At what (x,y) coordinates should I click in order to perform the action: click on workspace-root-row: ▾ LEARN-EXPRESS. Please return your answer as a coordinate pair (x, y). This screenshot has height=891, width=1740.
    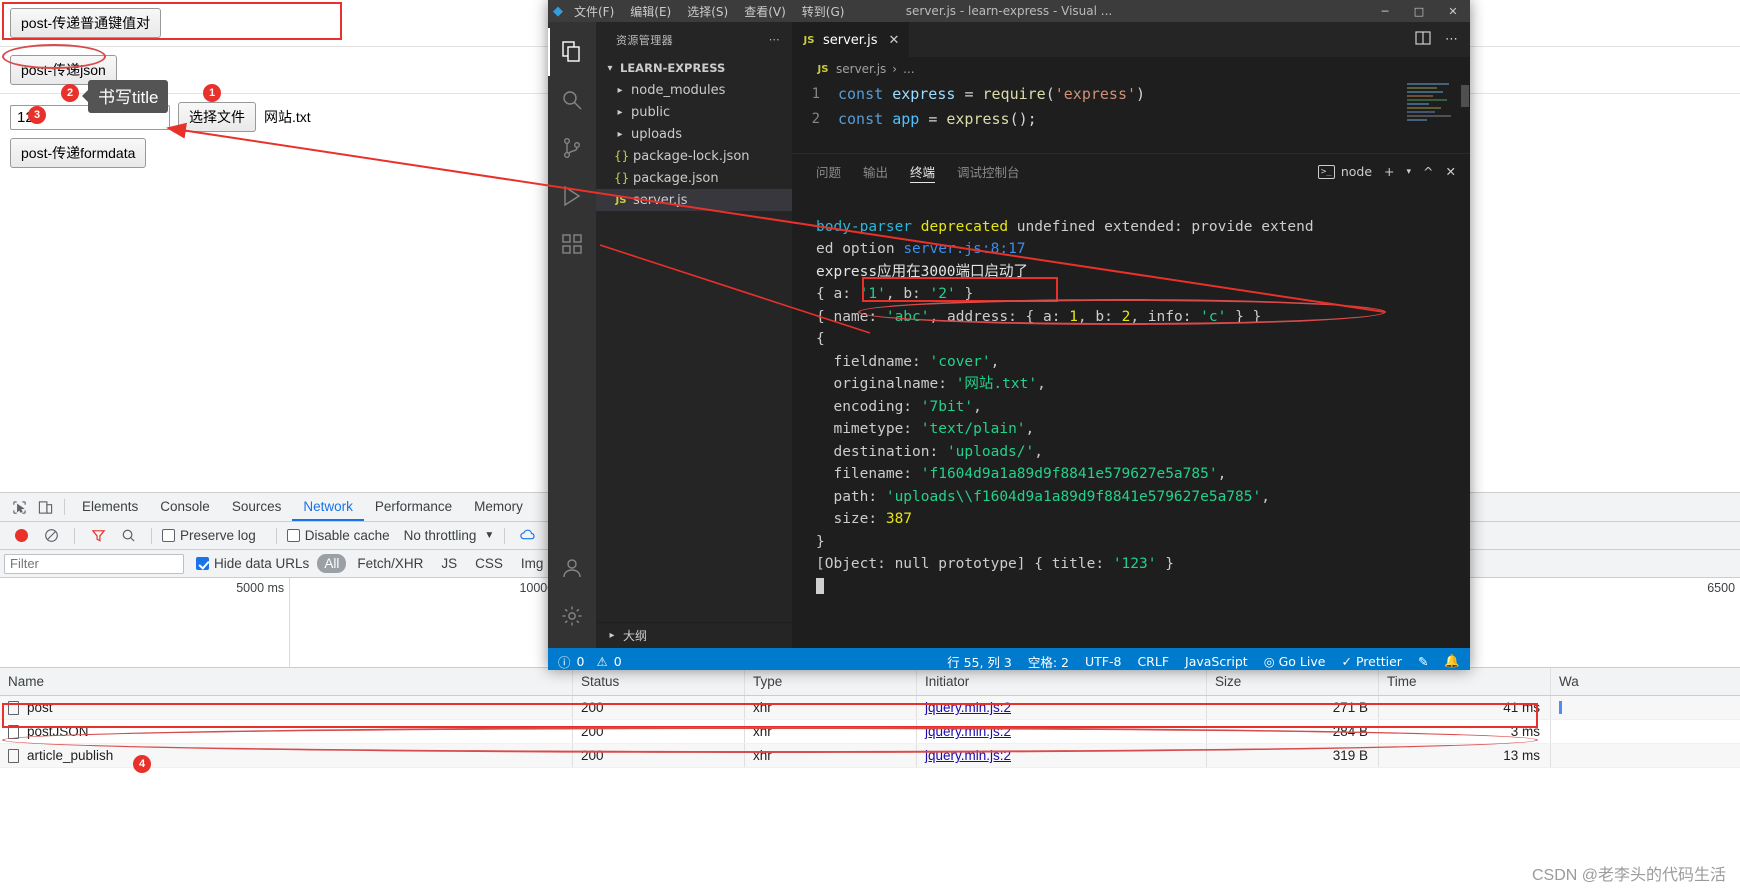
    Looking at the image, I should click on (694, 68).